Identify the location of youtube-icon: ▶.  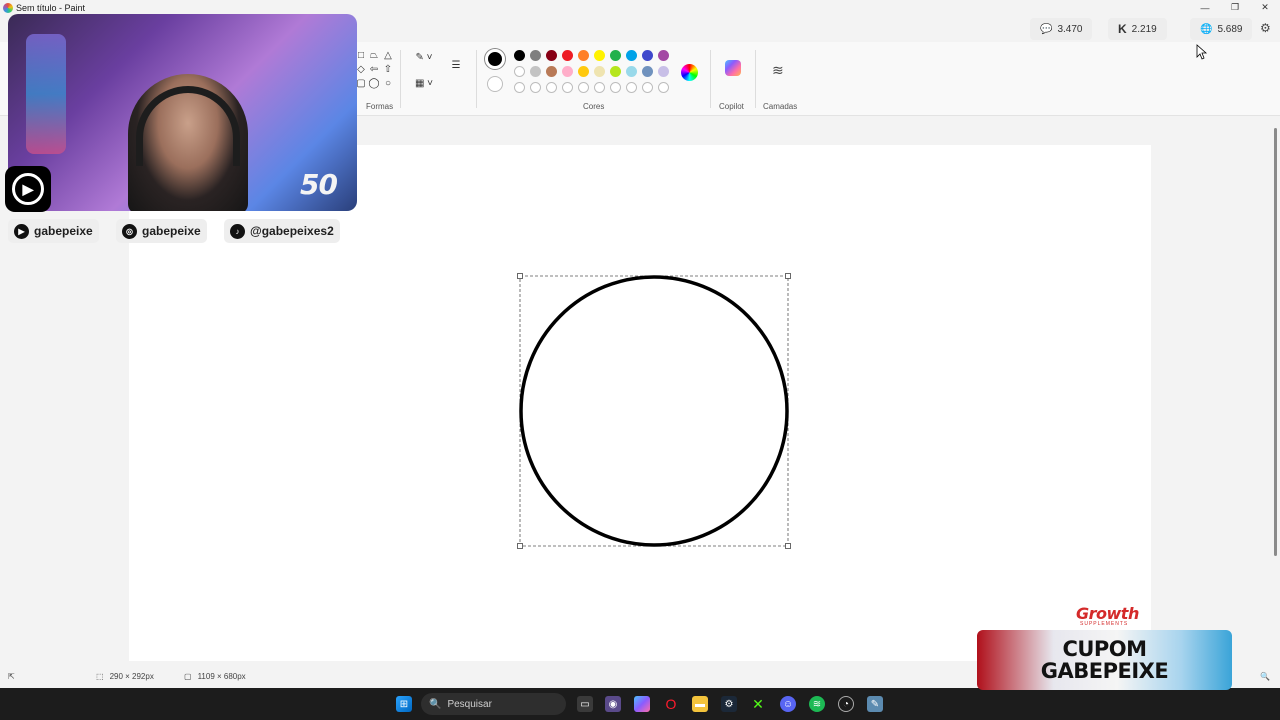
(21, 231).